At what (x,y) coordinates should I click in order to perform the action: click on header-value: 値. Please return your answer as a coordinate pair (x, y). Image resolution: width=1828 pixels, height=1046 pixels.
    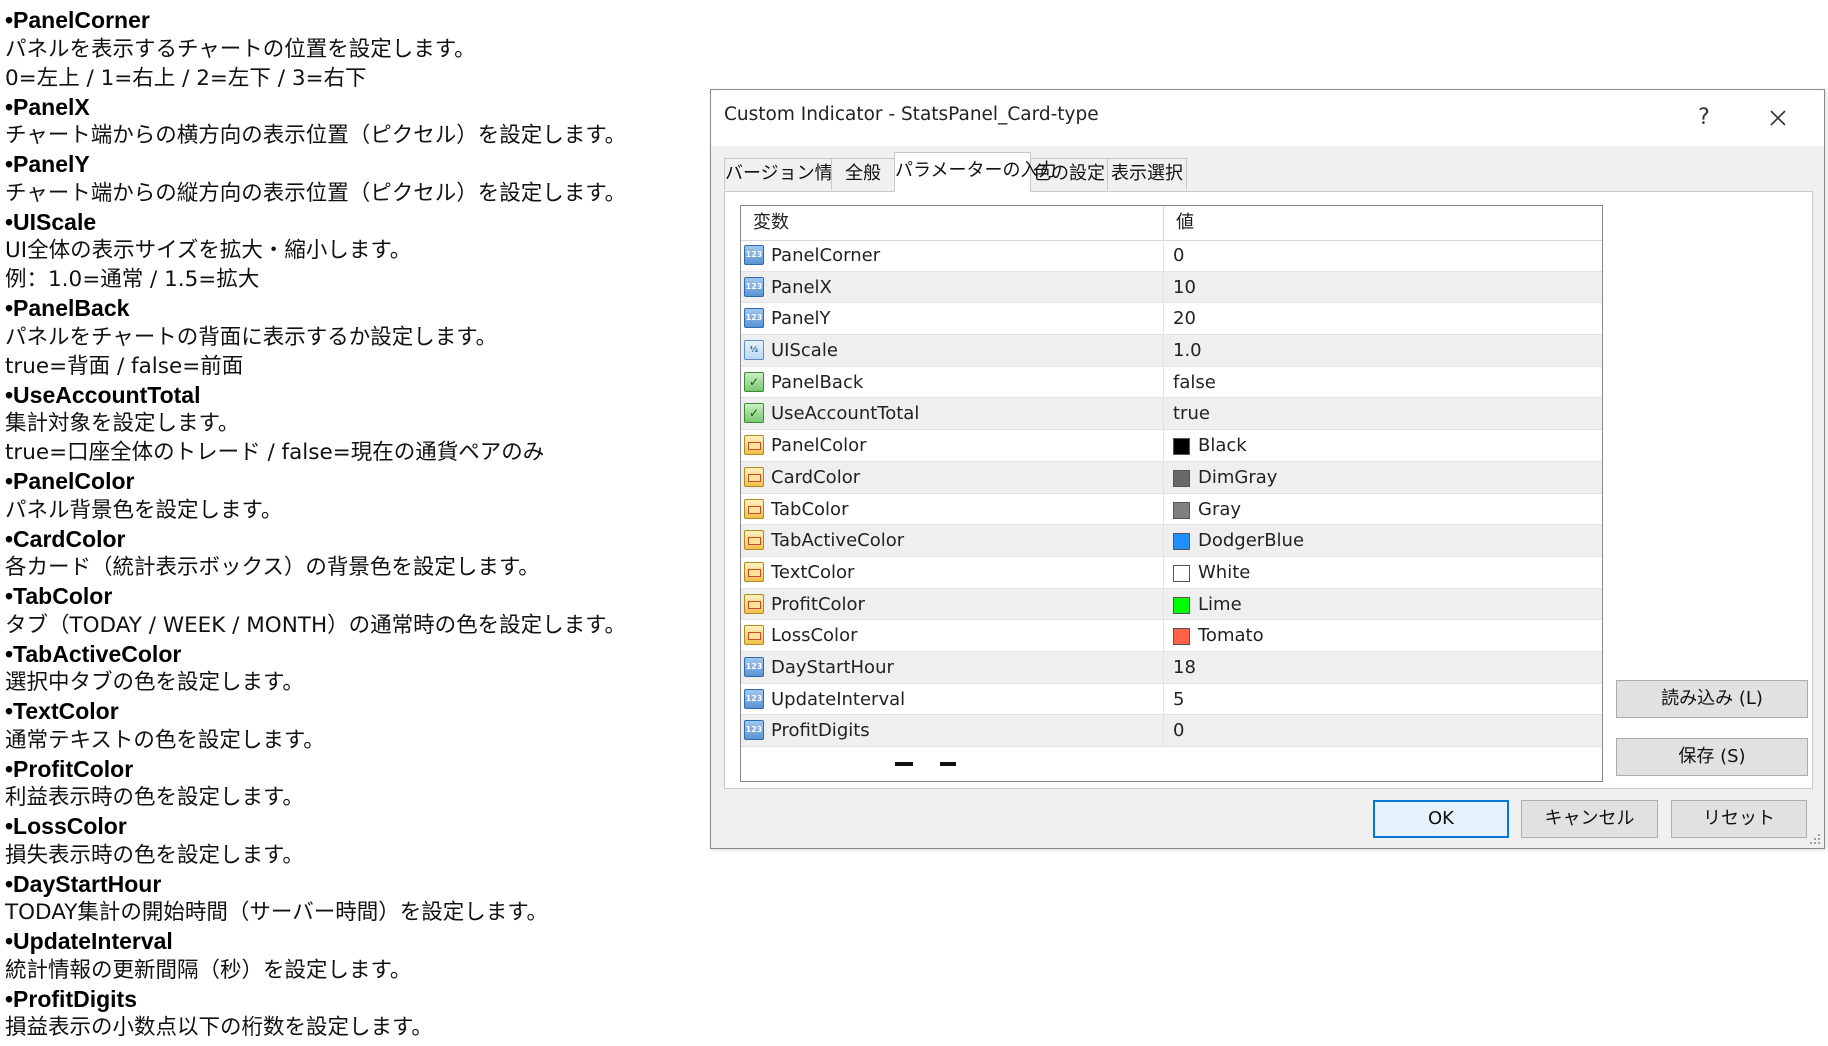
    Looking at the image, I should click on (1383, 223).